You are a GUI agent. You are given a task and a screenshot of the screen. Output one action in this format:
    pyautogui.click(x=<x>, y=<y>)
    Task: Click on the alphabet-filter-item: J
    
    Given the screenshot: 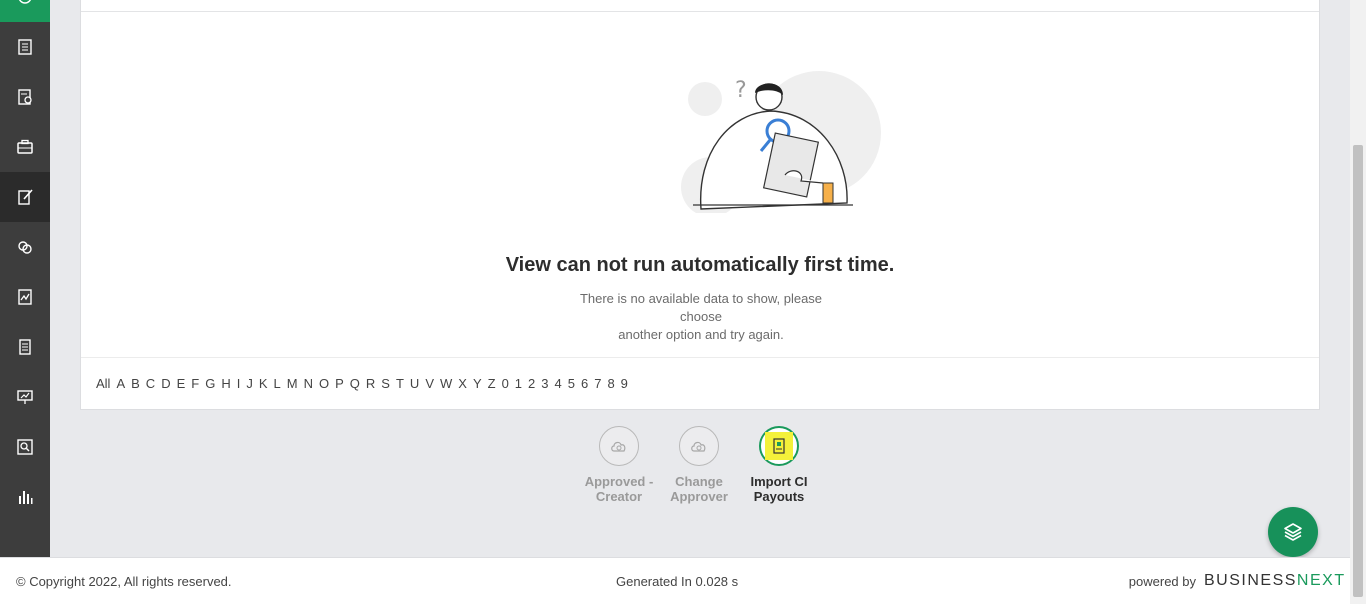 What is the action you would take?
    pyautogui.click(x=249, y=383)
    